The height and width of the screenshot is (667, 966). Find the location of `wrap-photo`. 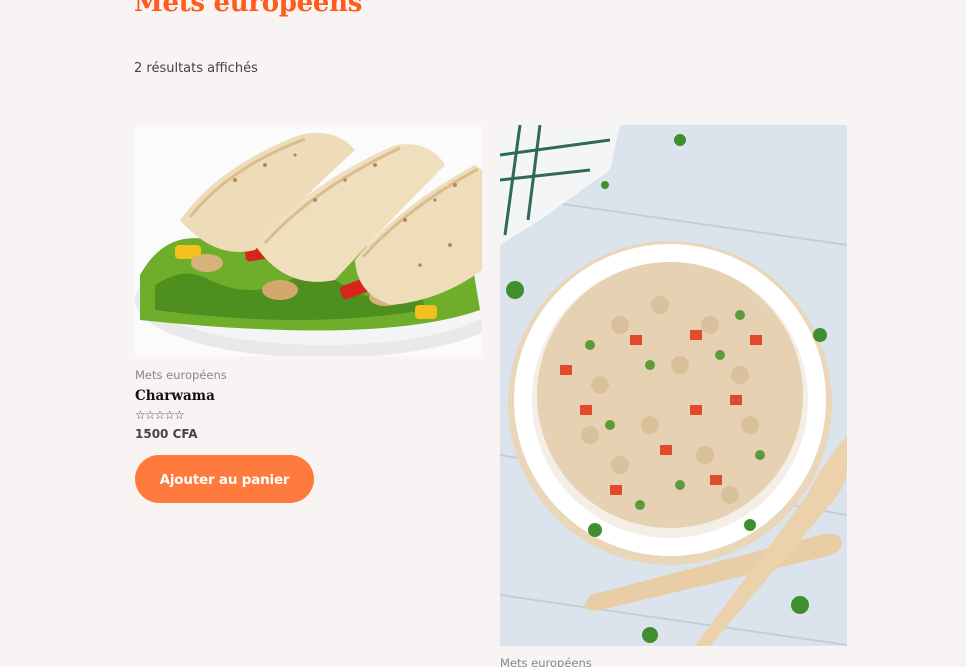

wrap-photo is located at coordinates (308, 240).